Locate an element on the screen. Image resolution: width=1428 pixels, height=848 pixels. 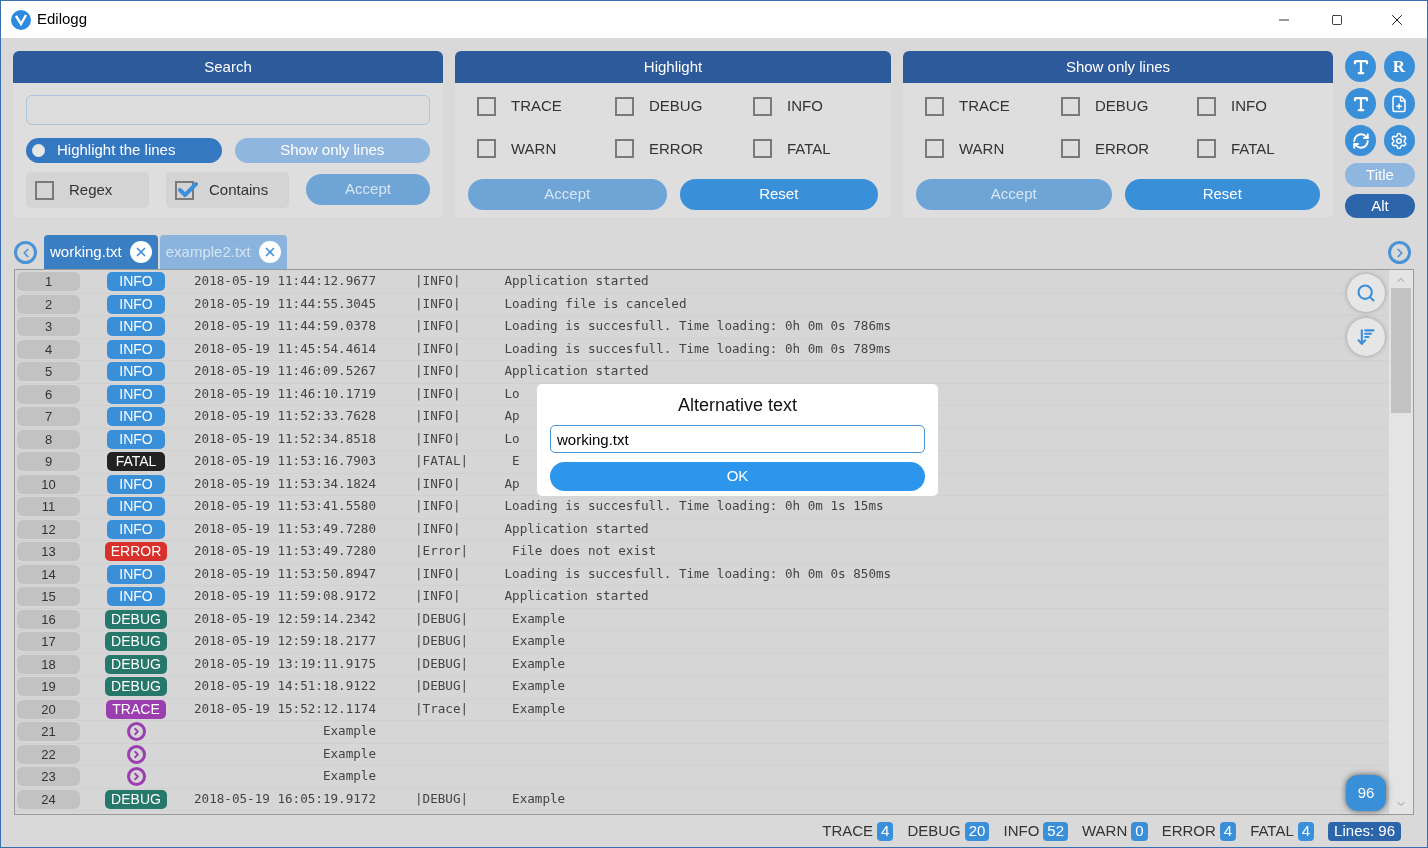
line-number: 4 is located at coordinates (48, 349).